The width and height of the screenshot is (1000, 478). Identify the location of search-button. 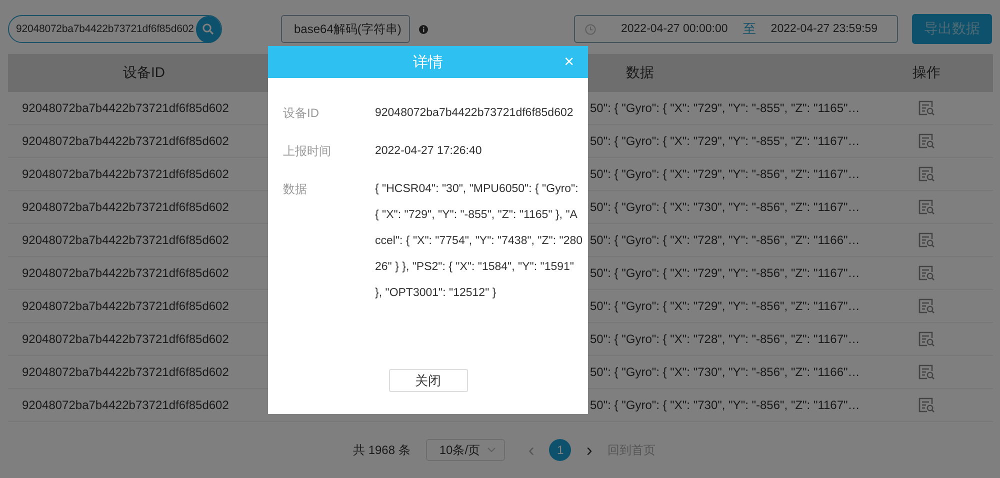
(208, 29).